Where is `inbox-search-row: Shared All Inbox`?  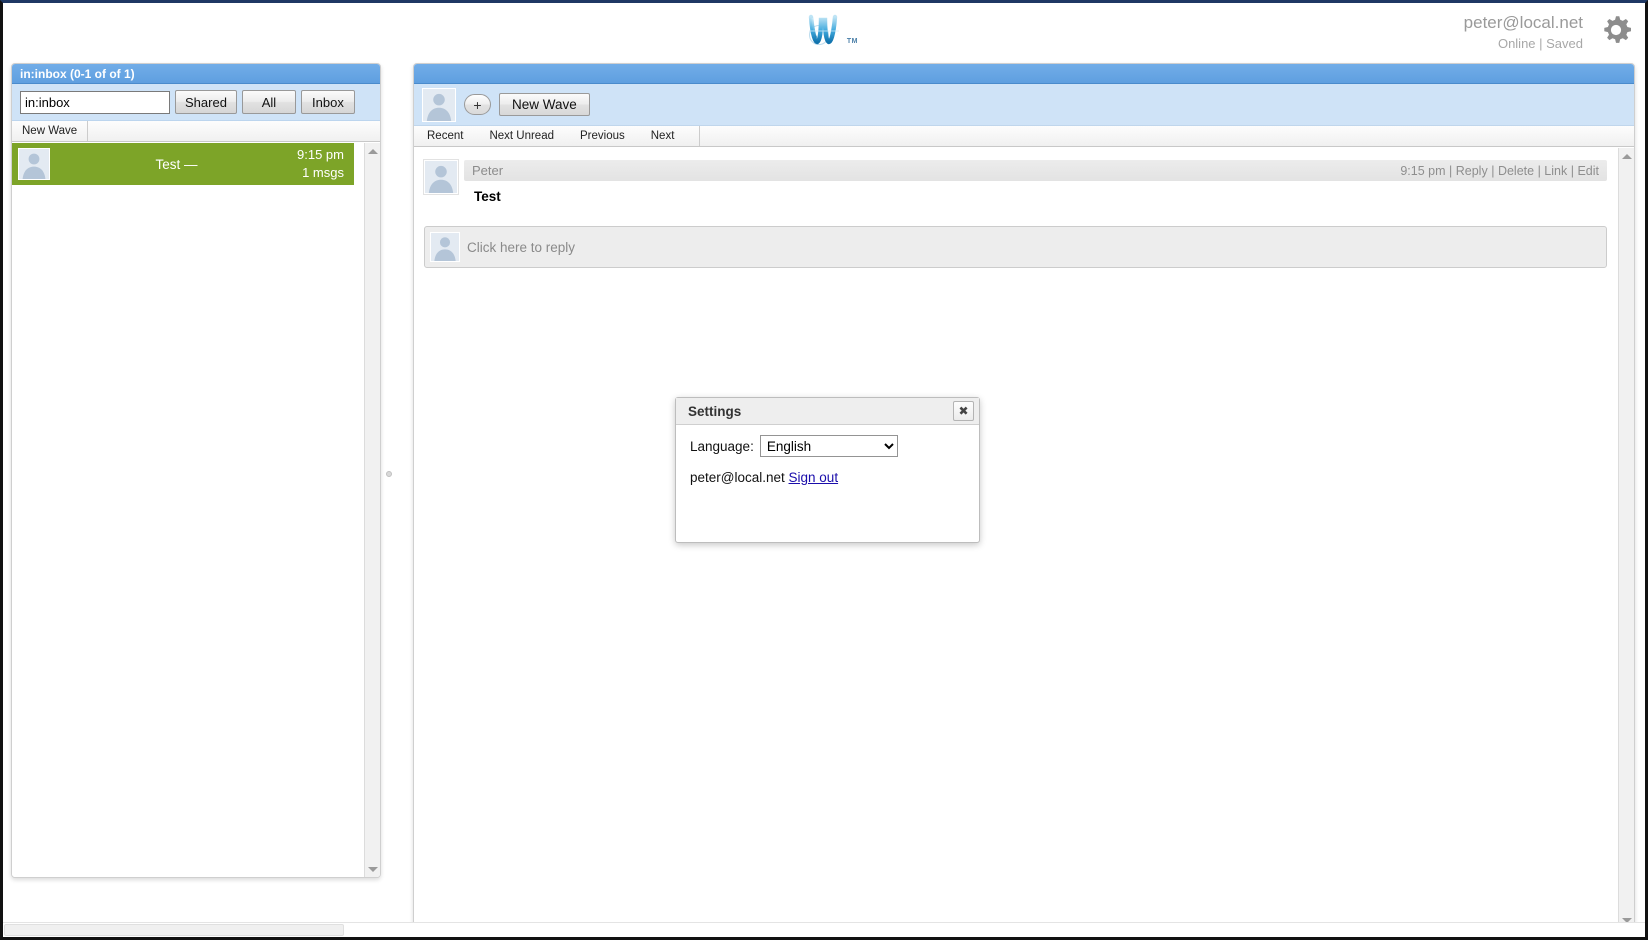 inbox-search-row: Shared All Inbox is located at coordinates (196, 102).